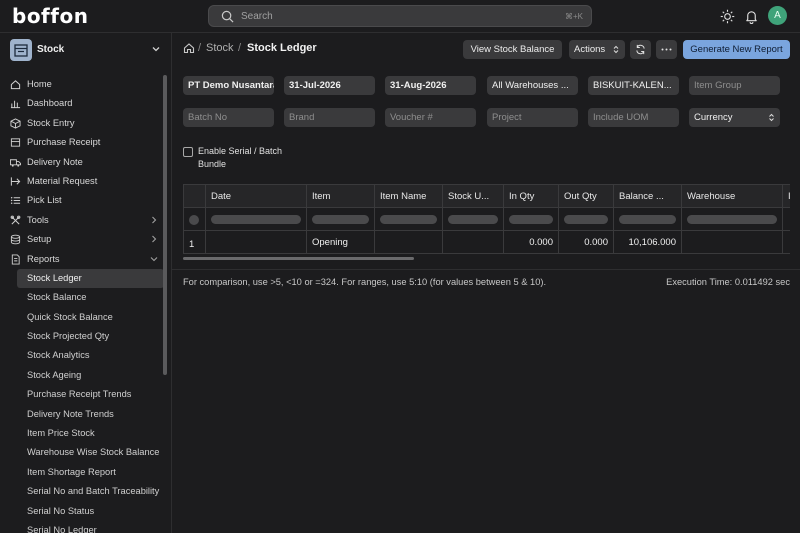 Image resolution: width=800 pixels, height=533 pixels. Describe the element at coordinates (633, 117) in the screenshot. I see `include-uom-filter: Include UOM` at that location.